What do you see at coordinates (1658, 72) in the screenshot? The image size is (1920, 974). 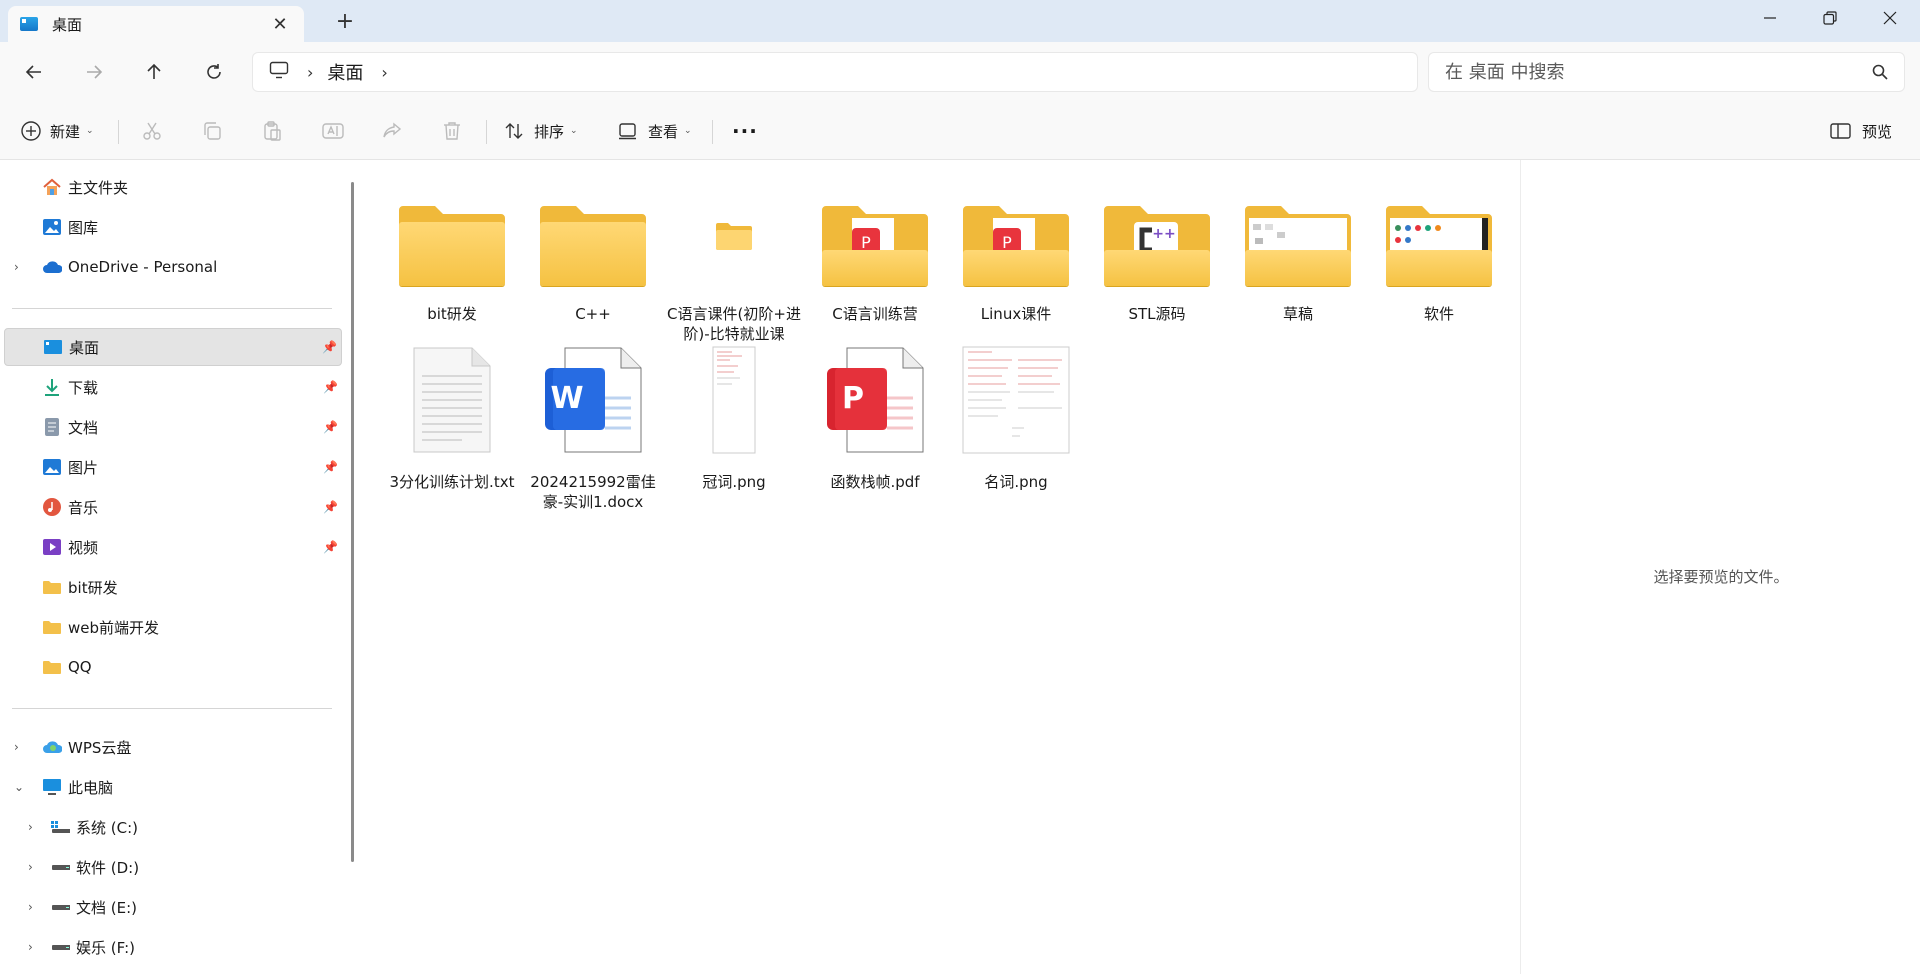 I see `search-input` at bounding box center [1658, 72].